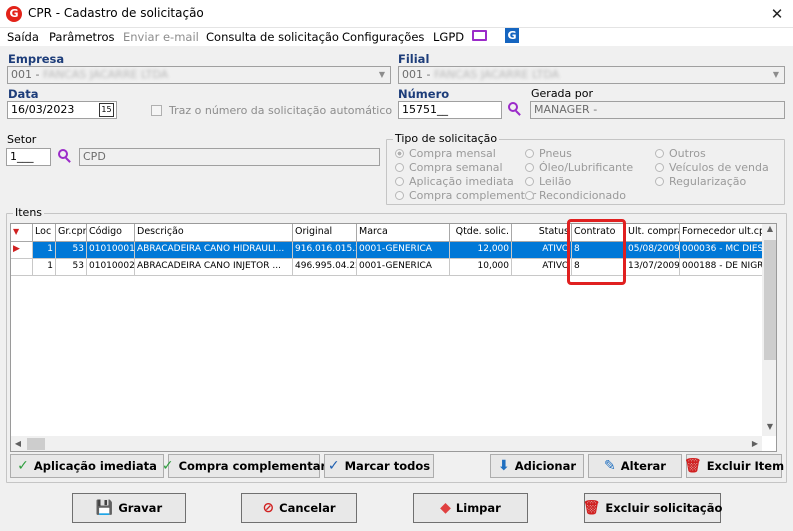 The image size is (793, 531). What do you see at coordinates (229, 157) in the screenshot?
I see `setor-name-field: CPD` at bounding box center [229, 157].